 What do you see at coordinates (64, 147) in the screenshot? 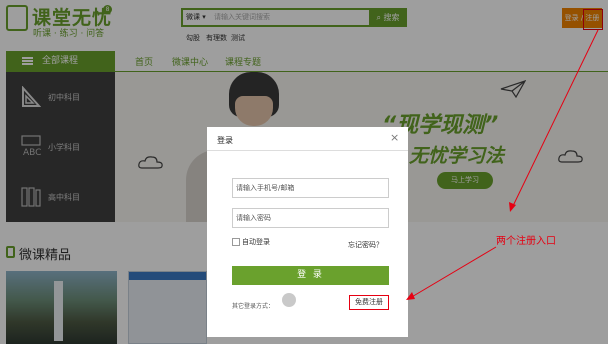
I see `sidebar-item-label: 小学科目` at bounding box center [64, 147].